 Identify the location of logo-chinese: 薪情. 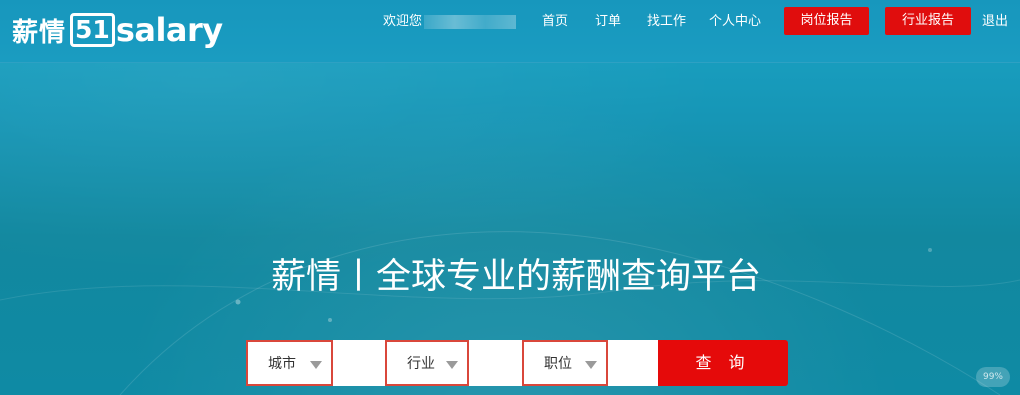
(39, 32).